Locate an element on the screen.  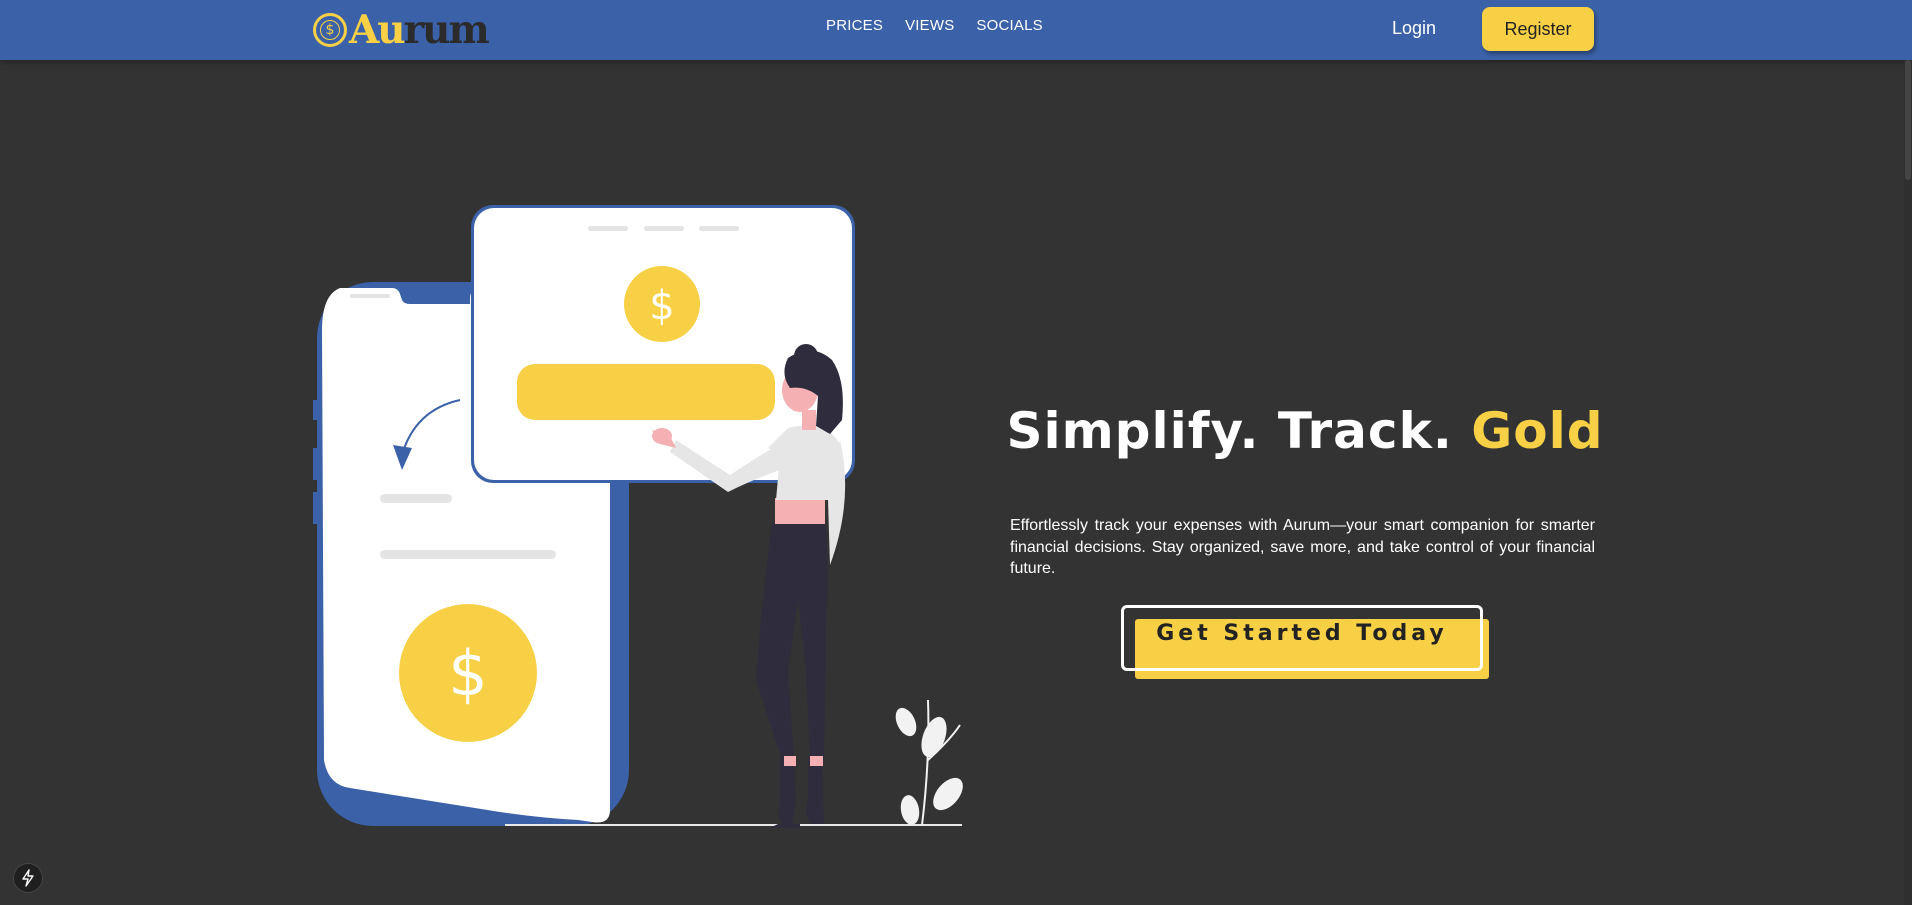
logo-au: Au is located at coordinates (377, 30).